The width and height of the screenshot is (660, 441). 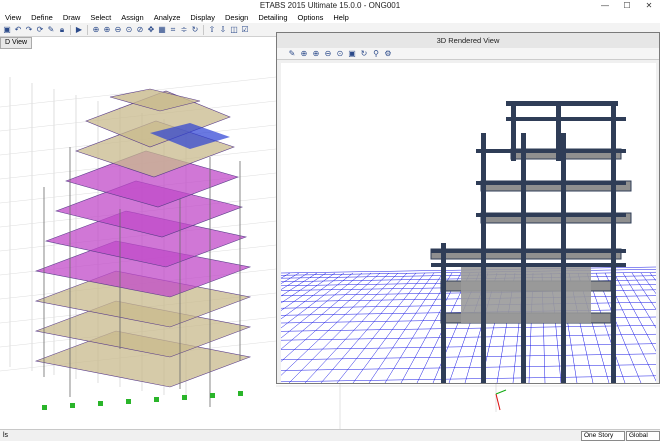 I want to click on menu-detailing: Detailing, so click(x=272, y=17).